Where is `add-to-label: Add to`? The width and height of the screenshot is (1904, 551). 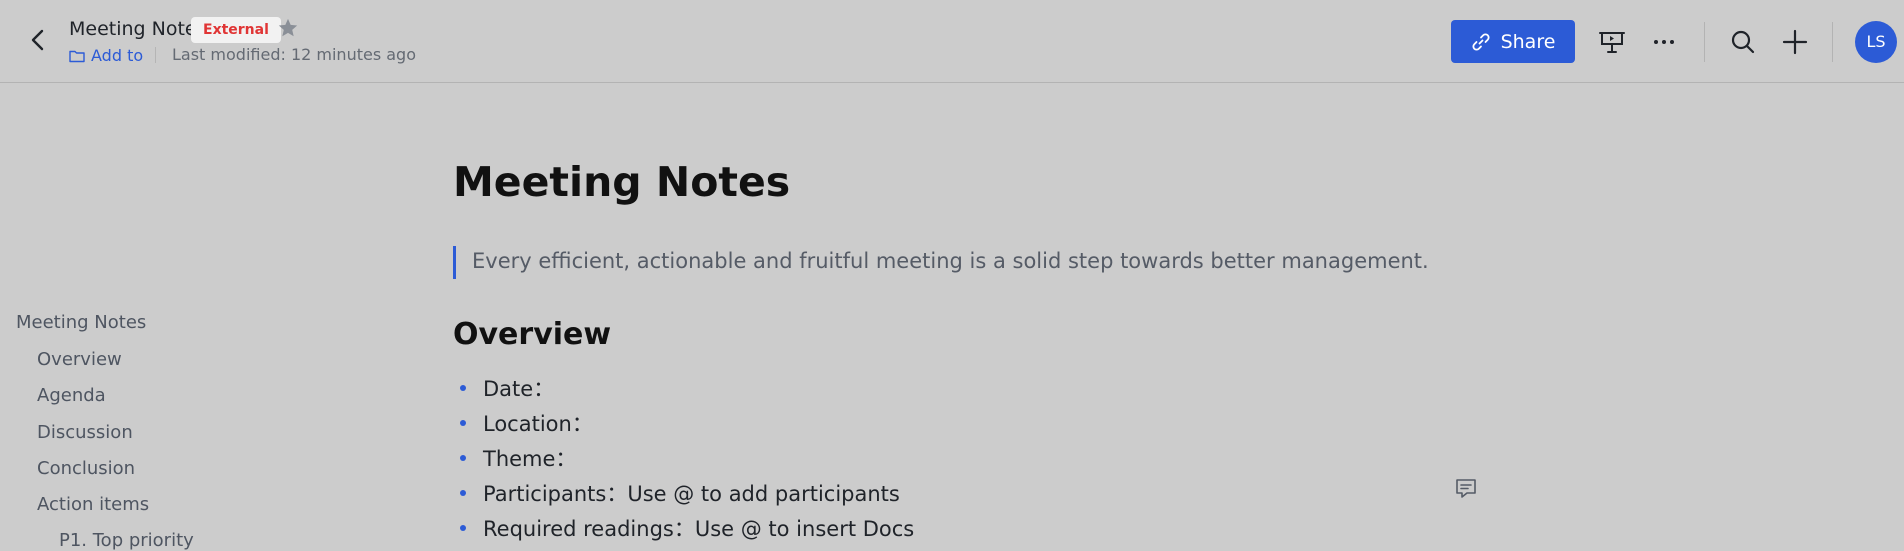 add-to-label: Add to is located at coordinates (117, 55).